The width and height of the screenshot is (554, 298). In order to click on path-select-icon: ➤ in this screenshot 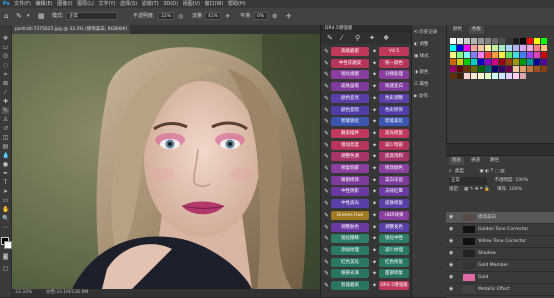, I will do `click(5, 191)`.